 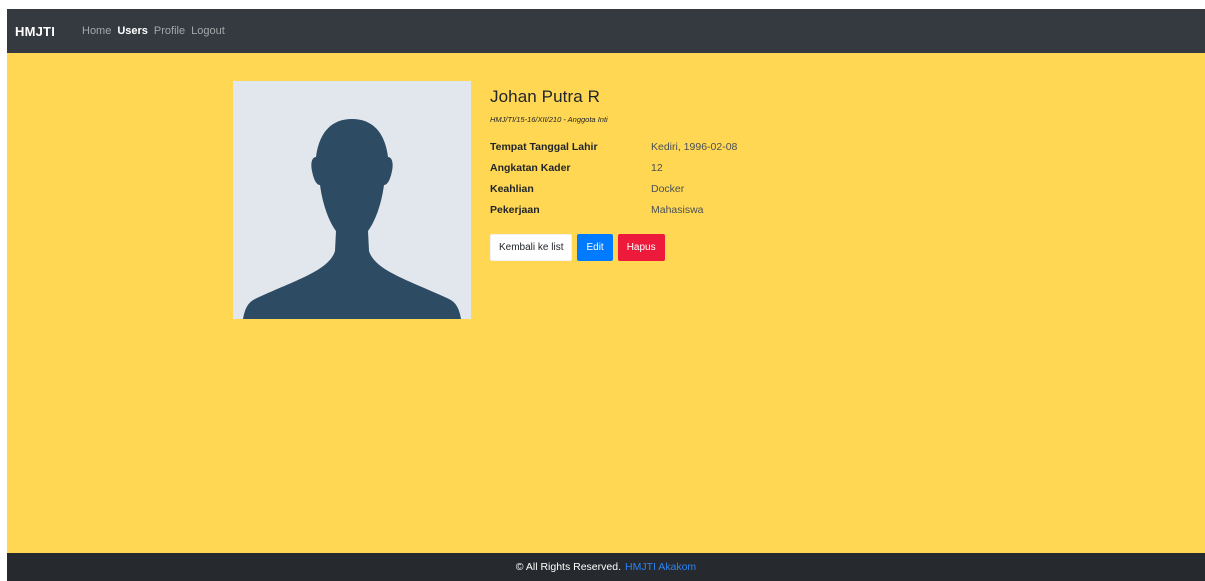 What do you see at coordinates (595, 247) in the screenshot?
I see `edit-button: Edit` at bounding box center [595, 247].